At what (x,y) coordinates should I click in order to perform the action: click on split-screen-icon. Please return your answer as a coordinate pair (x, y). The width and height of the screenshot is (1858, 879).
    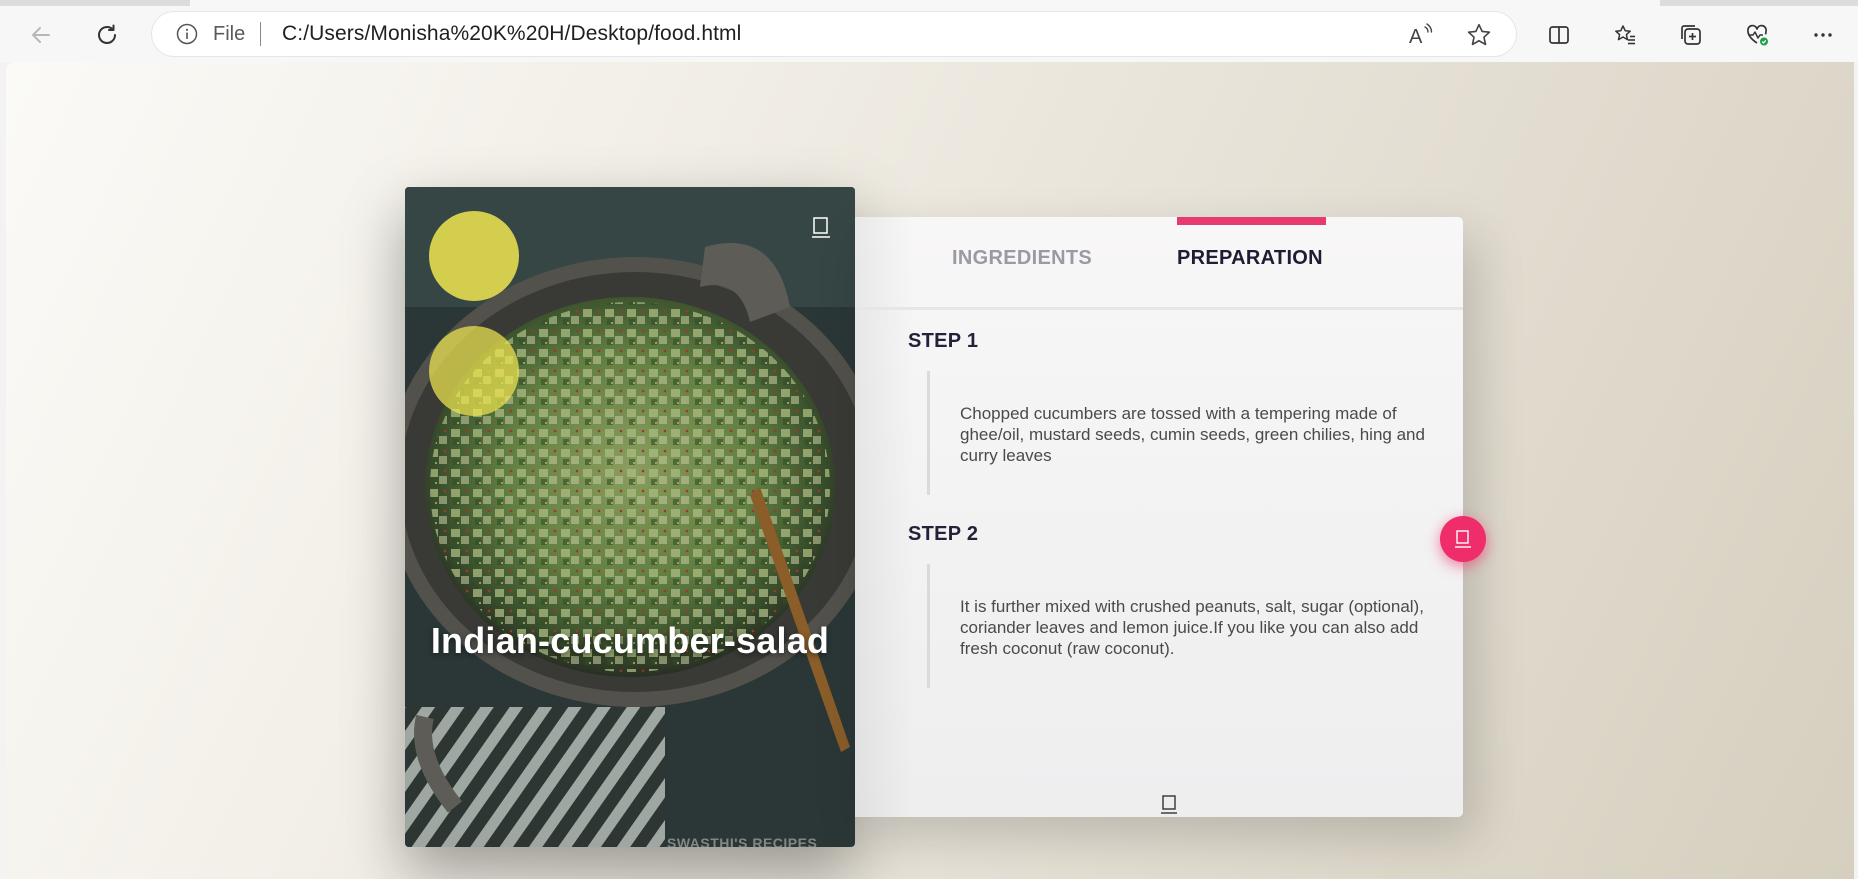
    Looking at the image, I should click on (1559, 35).